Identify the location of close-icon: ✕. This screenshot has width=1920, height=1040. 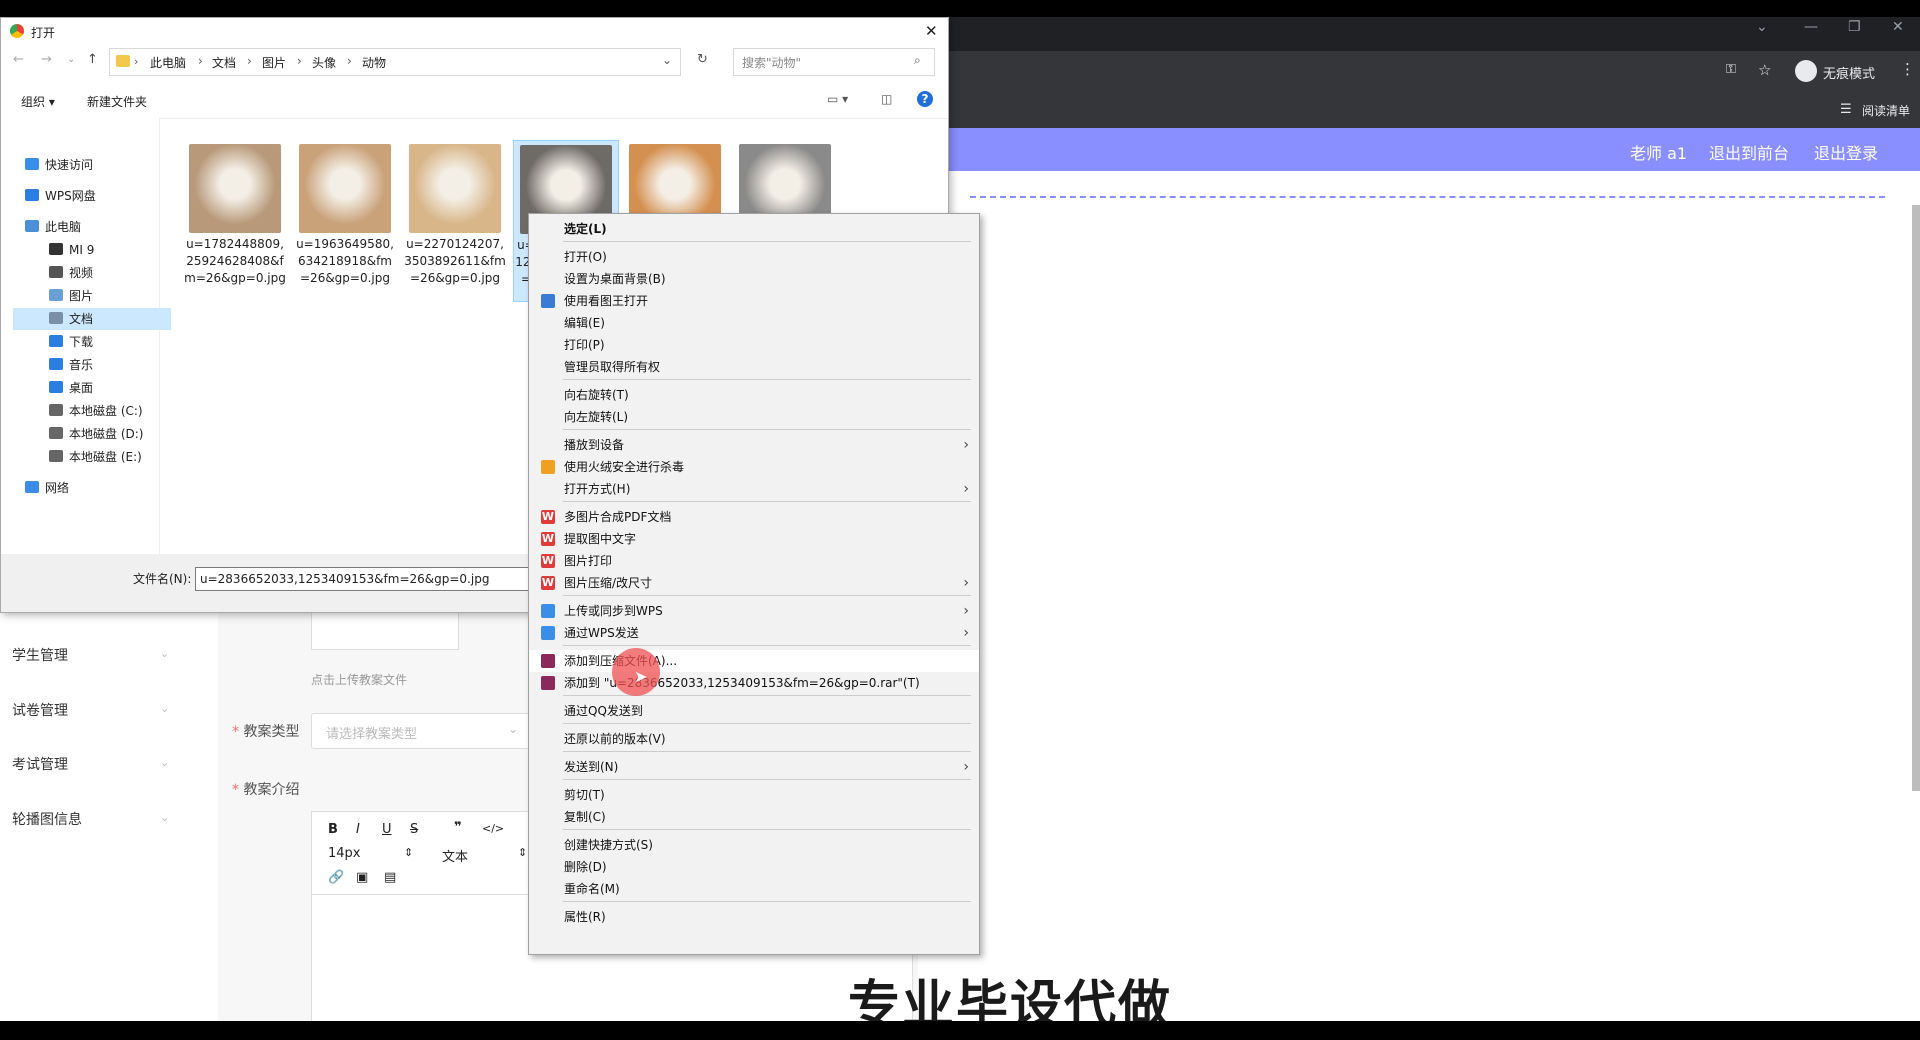
(931, 31).